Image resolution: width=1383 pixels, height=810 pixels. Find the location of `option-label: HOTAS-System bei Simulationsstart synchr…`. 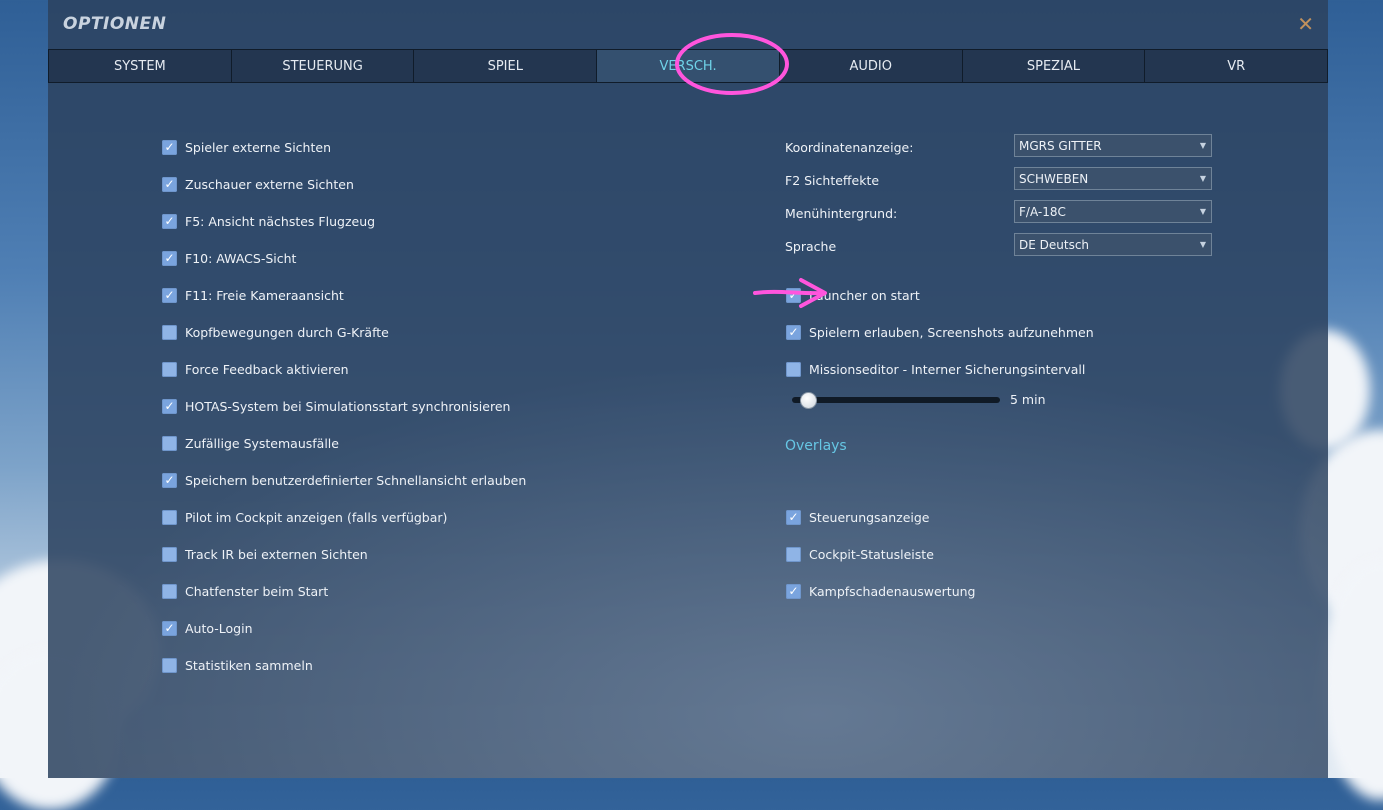

option-label: HOTAS-System bei Simulationsstart synchr… is located at coordinates (348, 406).